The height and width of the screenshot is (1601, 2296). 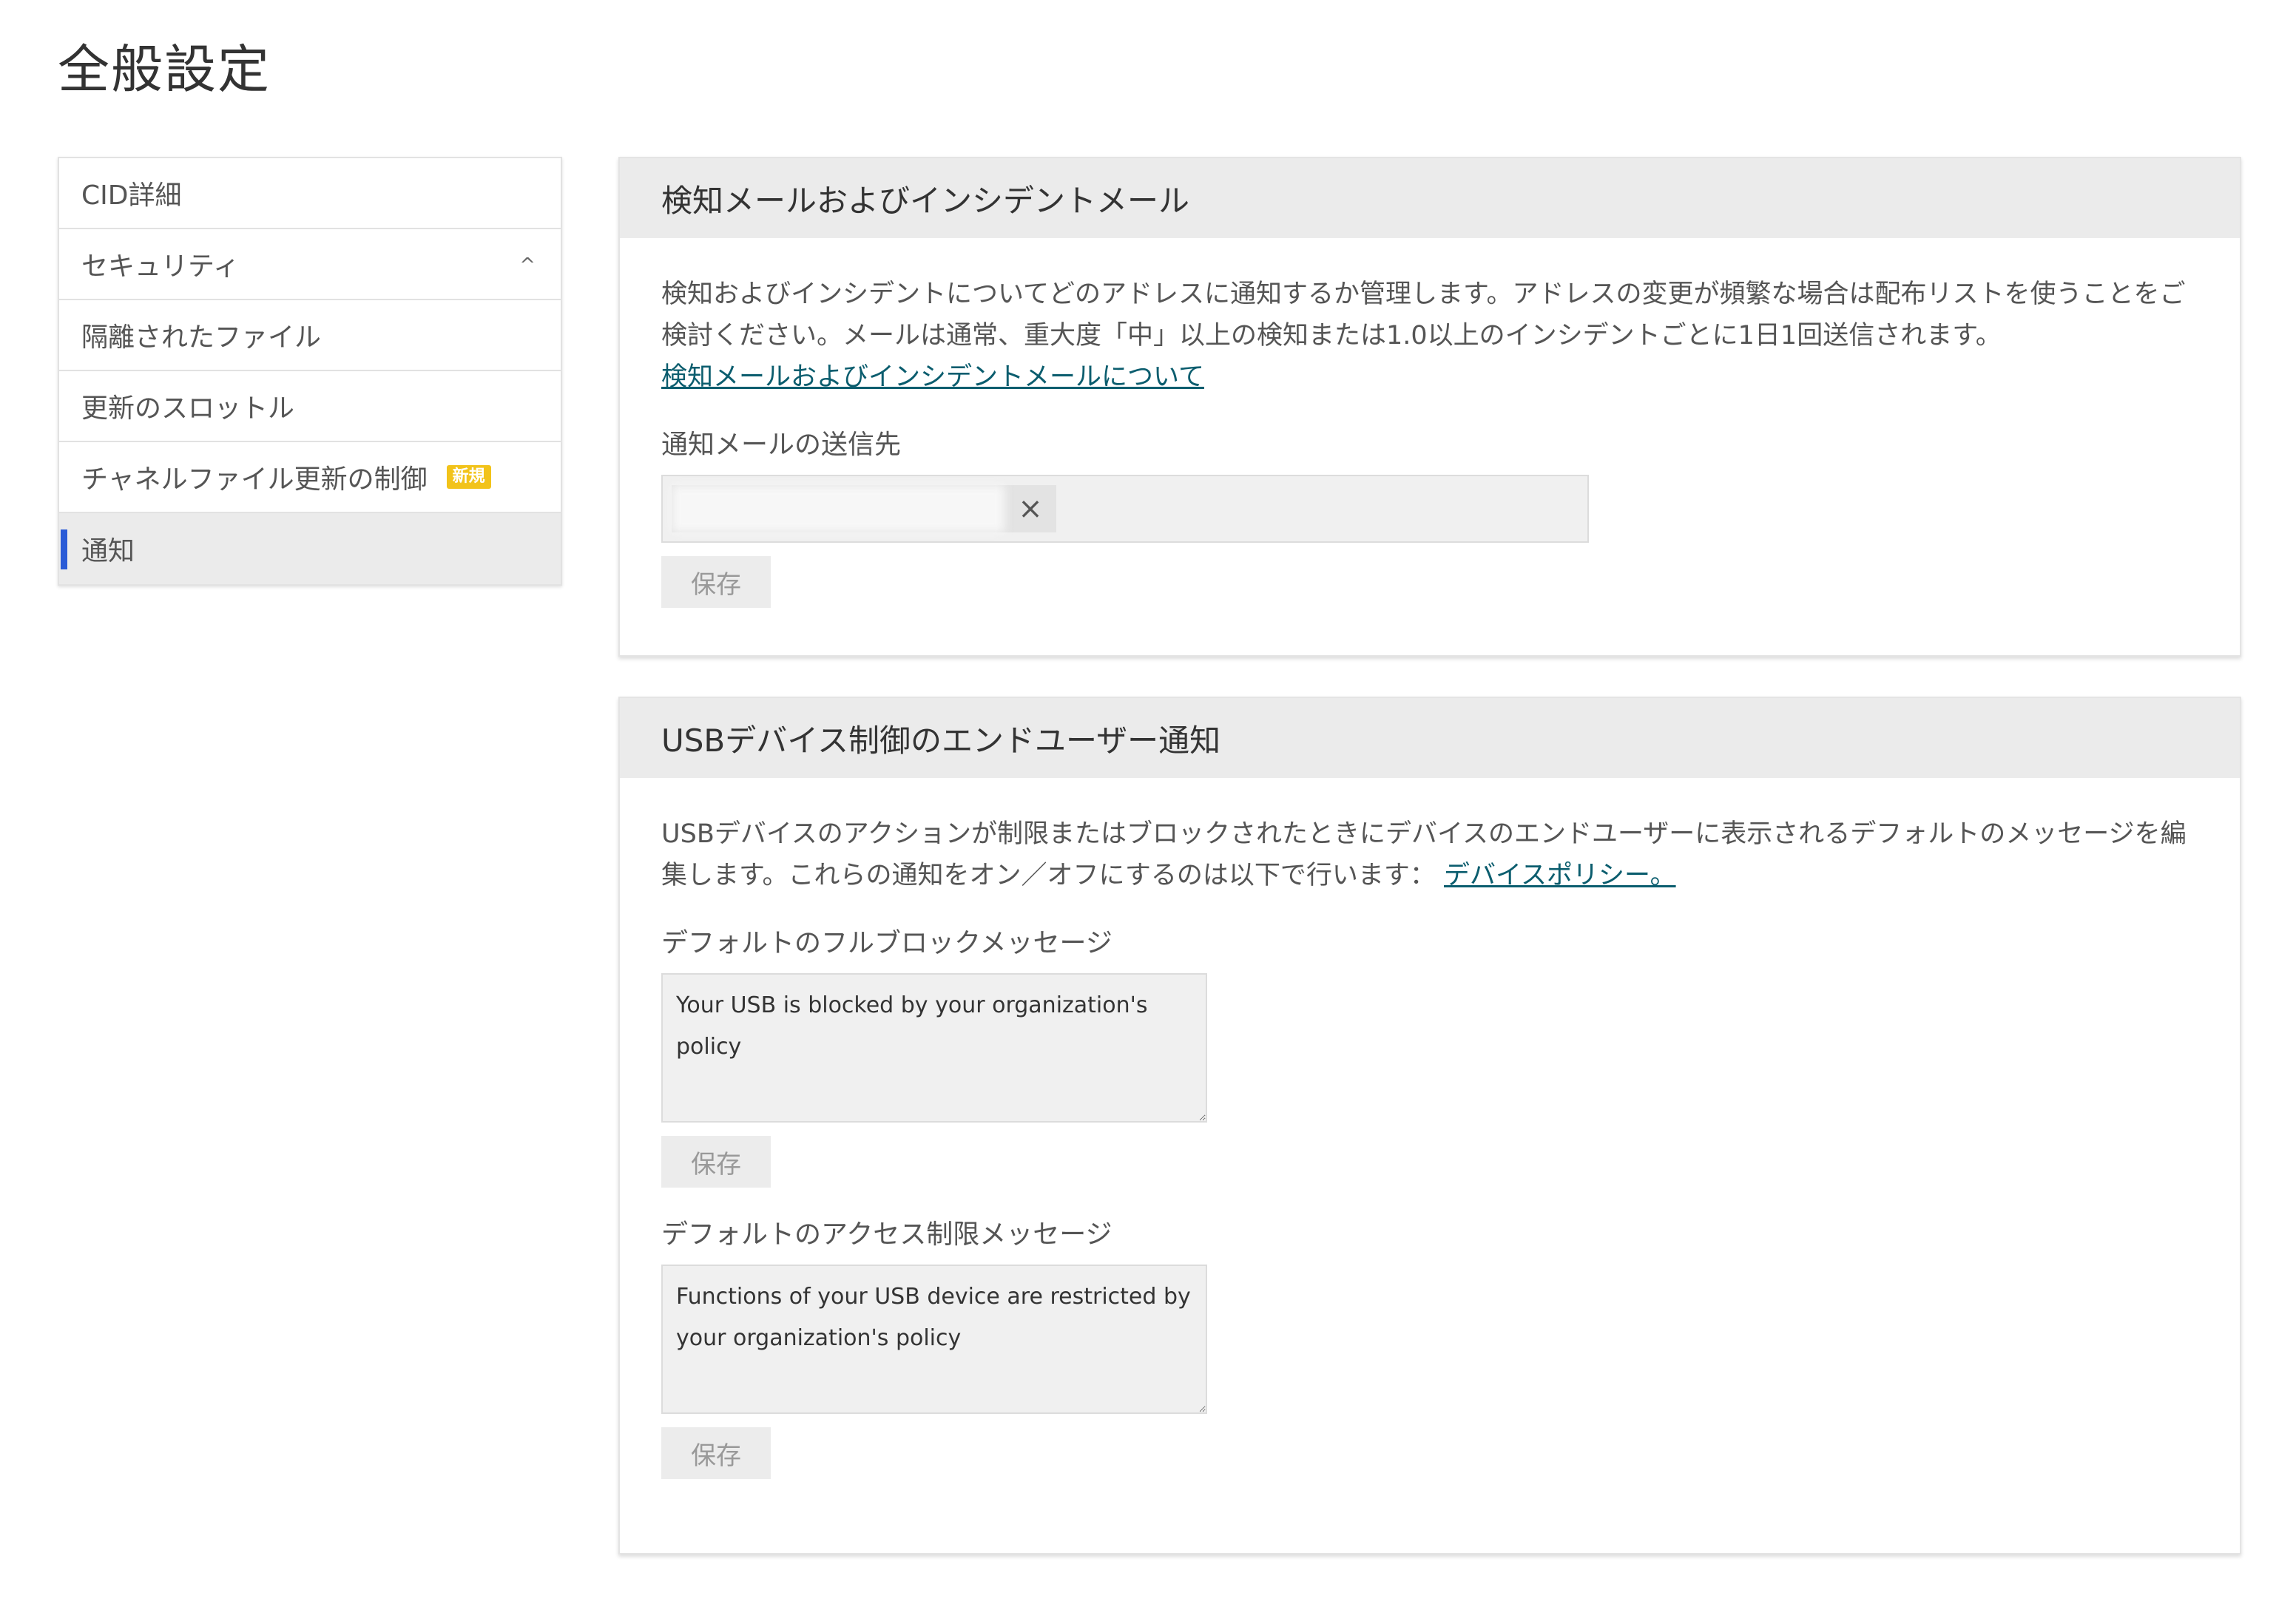 I want to click on recipients-input: ×, so click(x=1125, y=509).